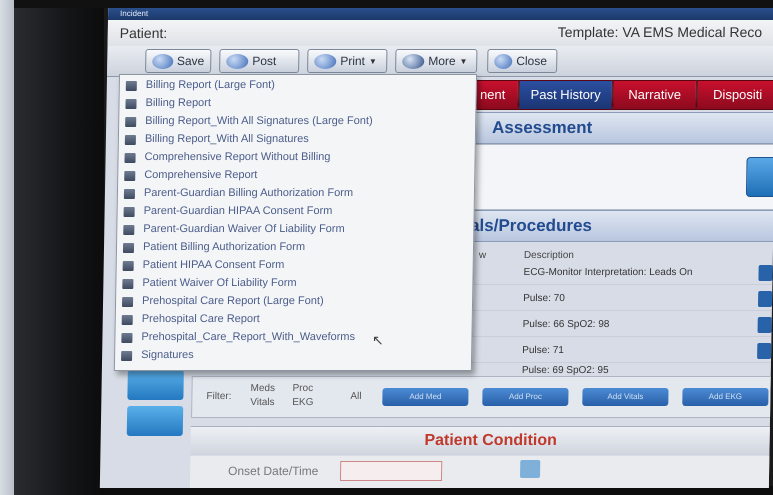 This screenshot has width=773, height=495. What do you see at coordinates (294, 302) in the screenshot?
I see `menu-item: Prehospital Care Report (Large Font)` at bounding box center [294, 302].